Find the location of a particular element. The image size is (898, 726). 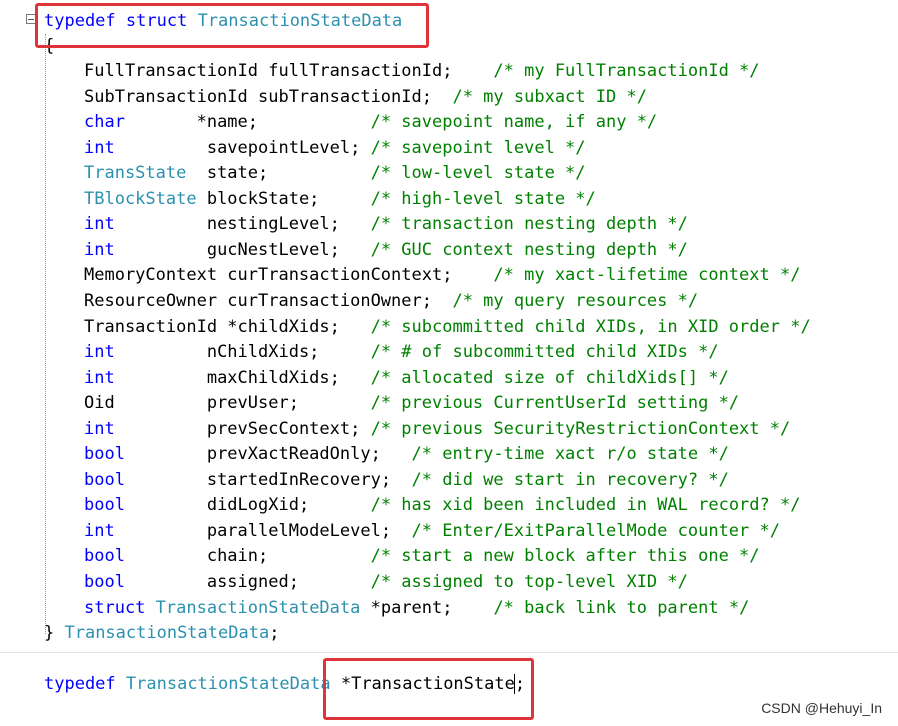

code-token: typedef is located at coordinates (80, 684).